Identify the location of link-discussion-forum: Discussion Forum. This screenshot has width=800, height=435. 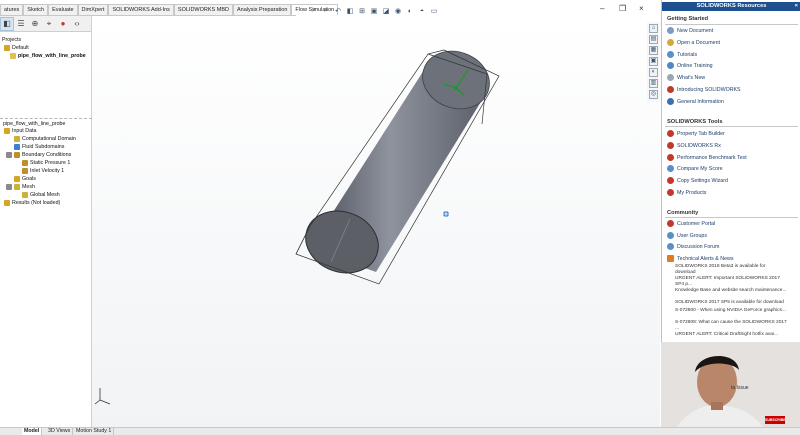
(693, 246).